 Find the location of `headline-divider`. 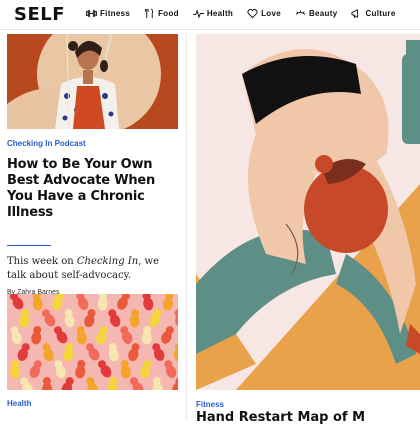

headline-divider is located at coordinates (29, 245).